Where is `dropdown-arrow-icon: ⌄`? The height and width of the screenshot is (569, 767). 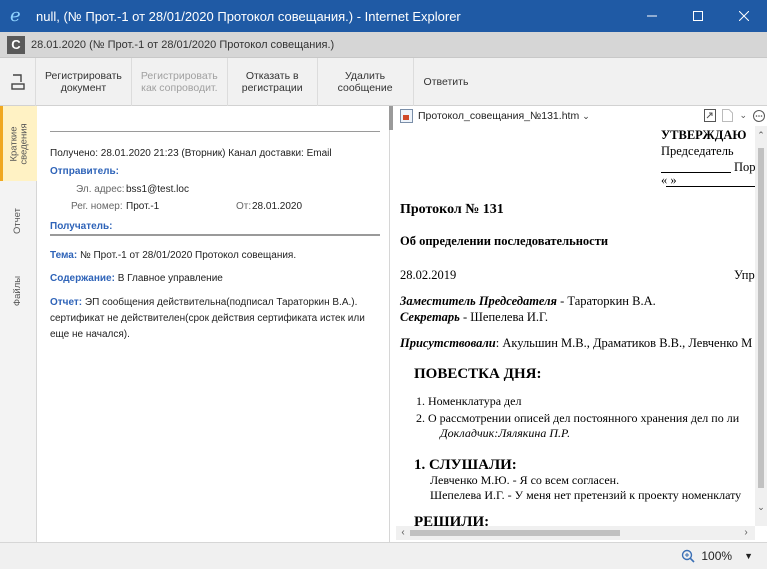 dropdown-arrow-icon: ⌄ is located at coordinates (743, 115).